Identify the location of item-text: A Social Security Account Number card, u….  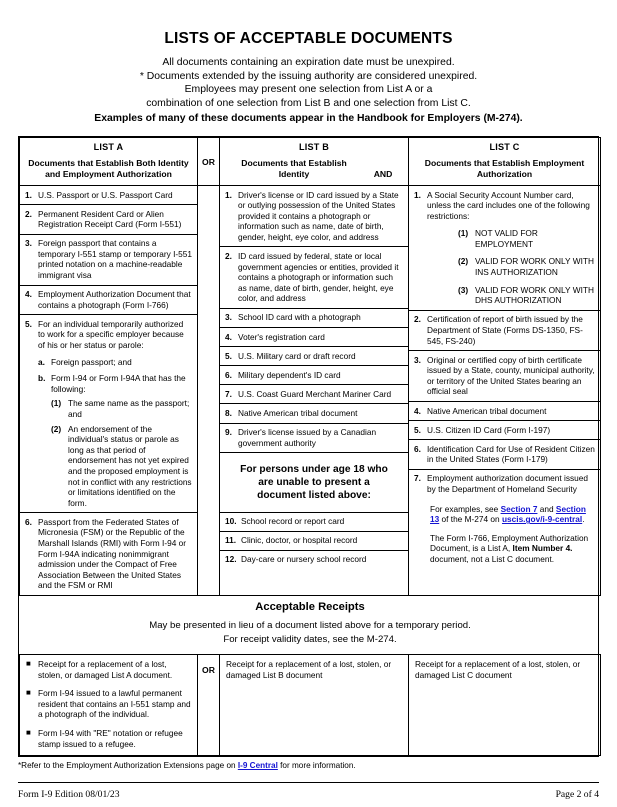
(508, 205).